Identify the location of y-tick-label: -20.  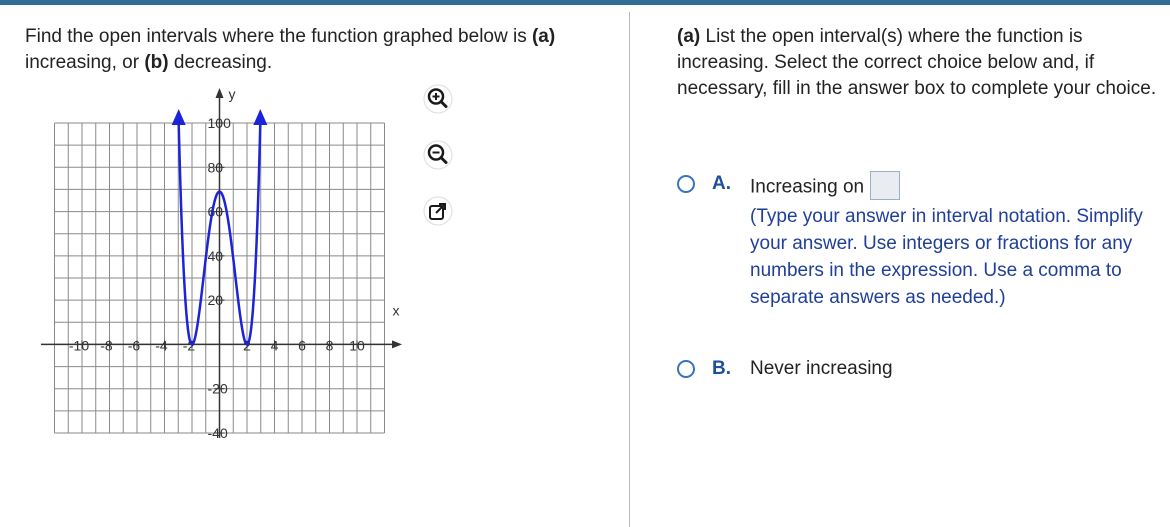
(218, 389).